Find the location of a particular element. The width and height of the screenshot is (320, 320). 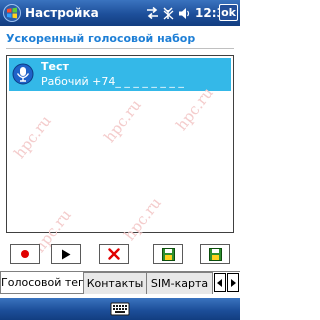

tab-scroll-right-button is located at coordinates (233, 282).